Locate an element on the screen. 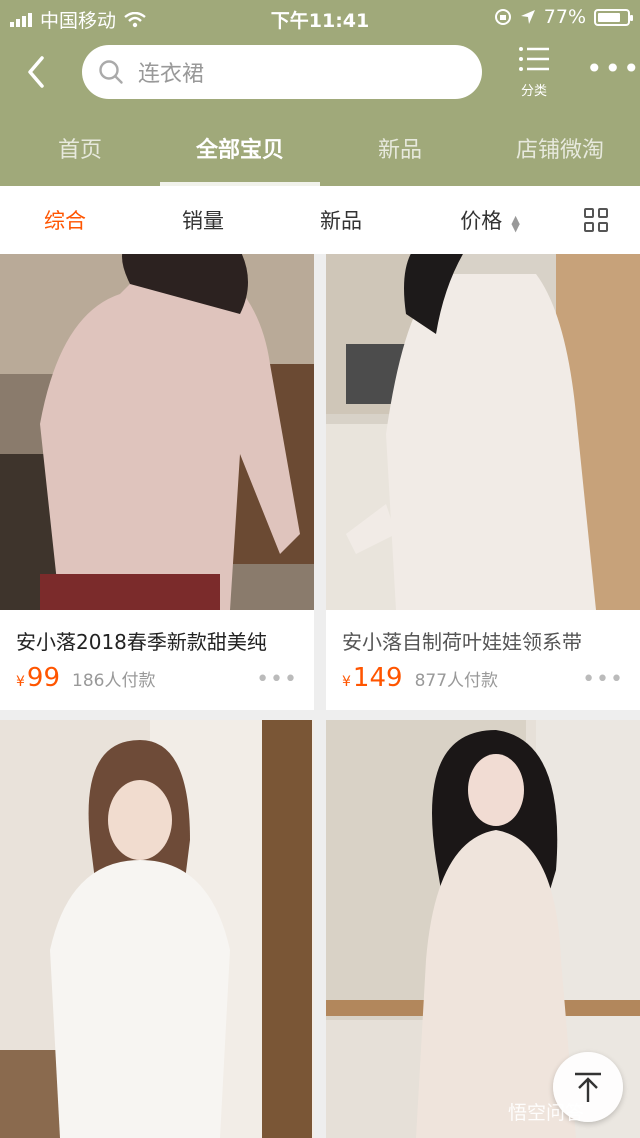 Image resolution: width=640 pixels, height=1138 pixels. tab-shop-feed: 店铺微淘 is located at coordinates (560, 153).